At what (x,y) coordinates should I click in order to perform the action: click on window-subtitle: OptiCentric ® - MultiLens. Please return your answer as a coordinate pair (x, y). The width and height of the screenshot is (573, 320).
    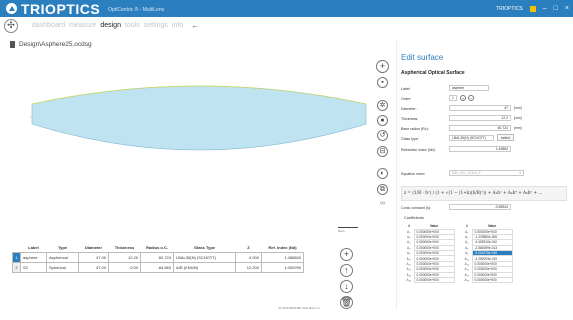
    Looking at the image, I should click on (136, 10).